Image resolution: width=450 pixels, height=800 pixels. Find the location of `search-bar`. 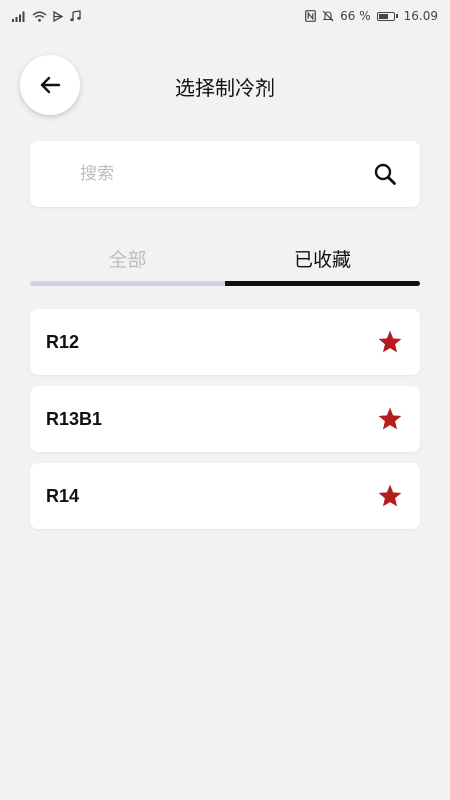

search-bar is located at coordinates (225, 174).